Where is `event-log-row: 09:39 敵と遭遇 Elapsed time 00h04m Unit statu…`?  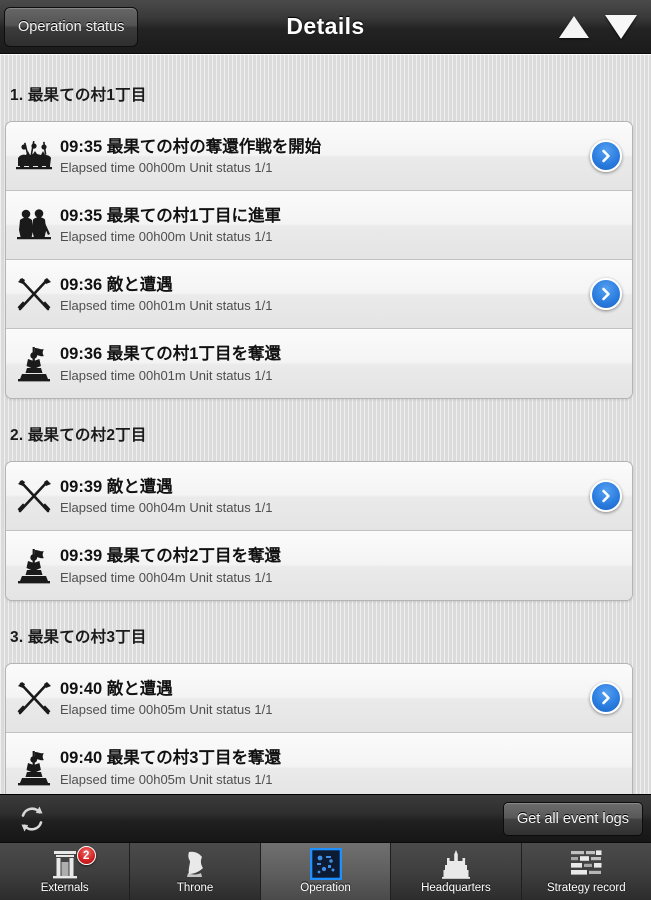 event-log-row: 09:39 敵と遭遇 Elapsed time 00h04m Unit statu… is located at coordinates (319, 496).